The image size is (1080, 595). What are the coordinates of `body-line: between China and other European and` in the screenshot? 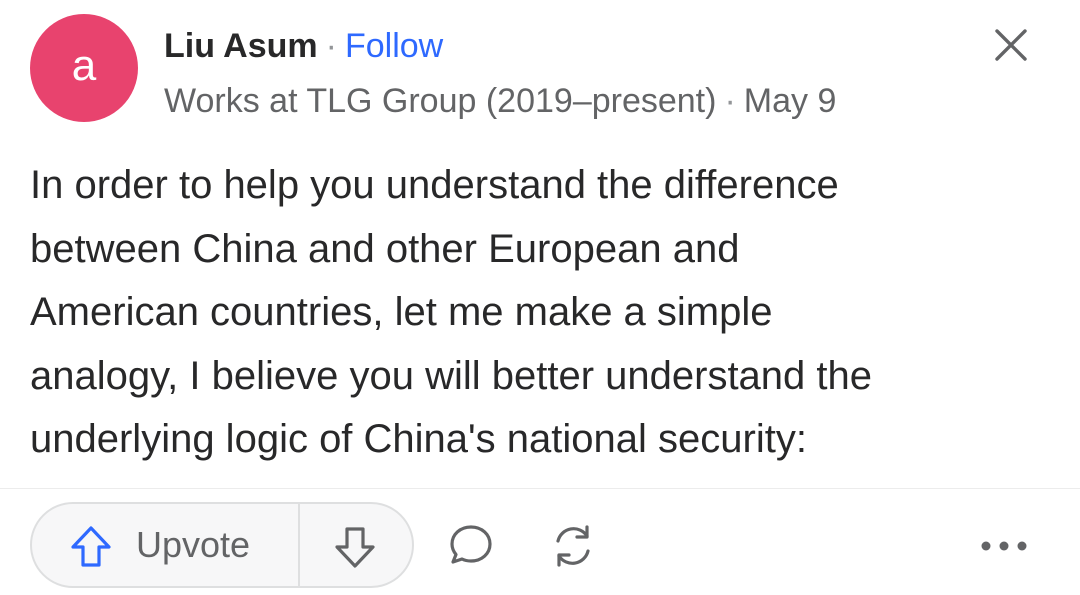 It's located at (385, 248).